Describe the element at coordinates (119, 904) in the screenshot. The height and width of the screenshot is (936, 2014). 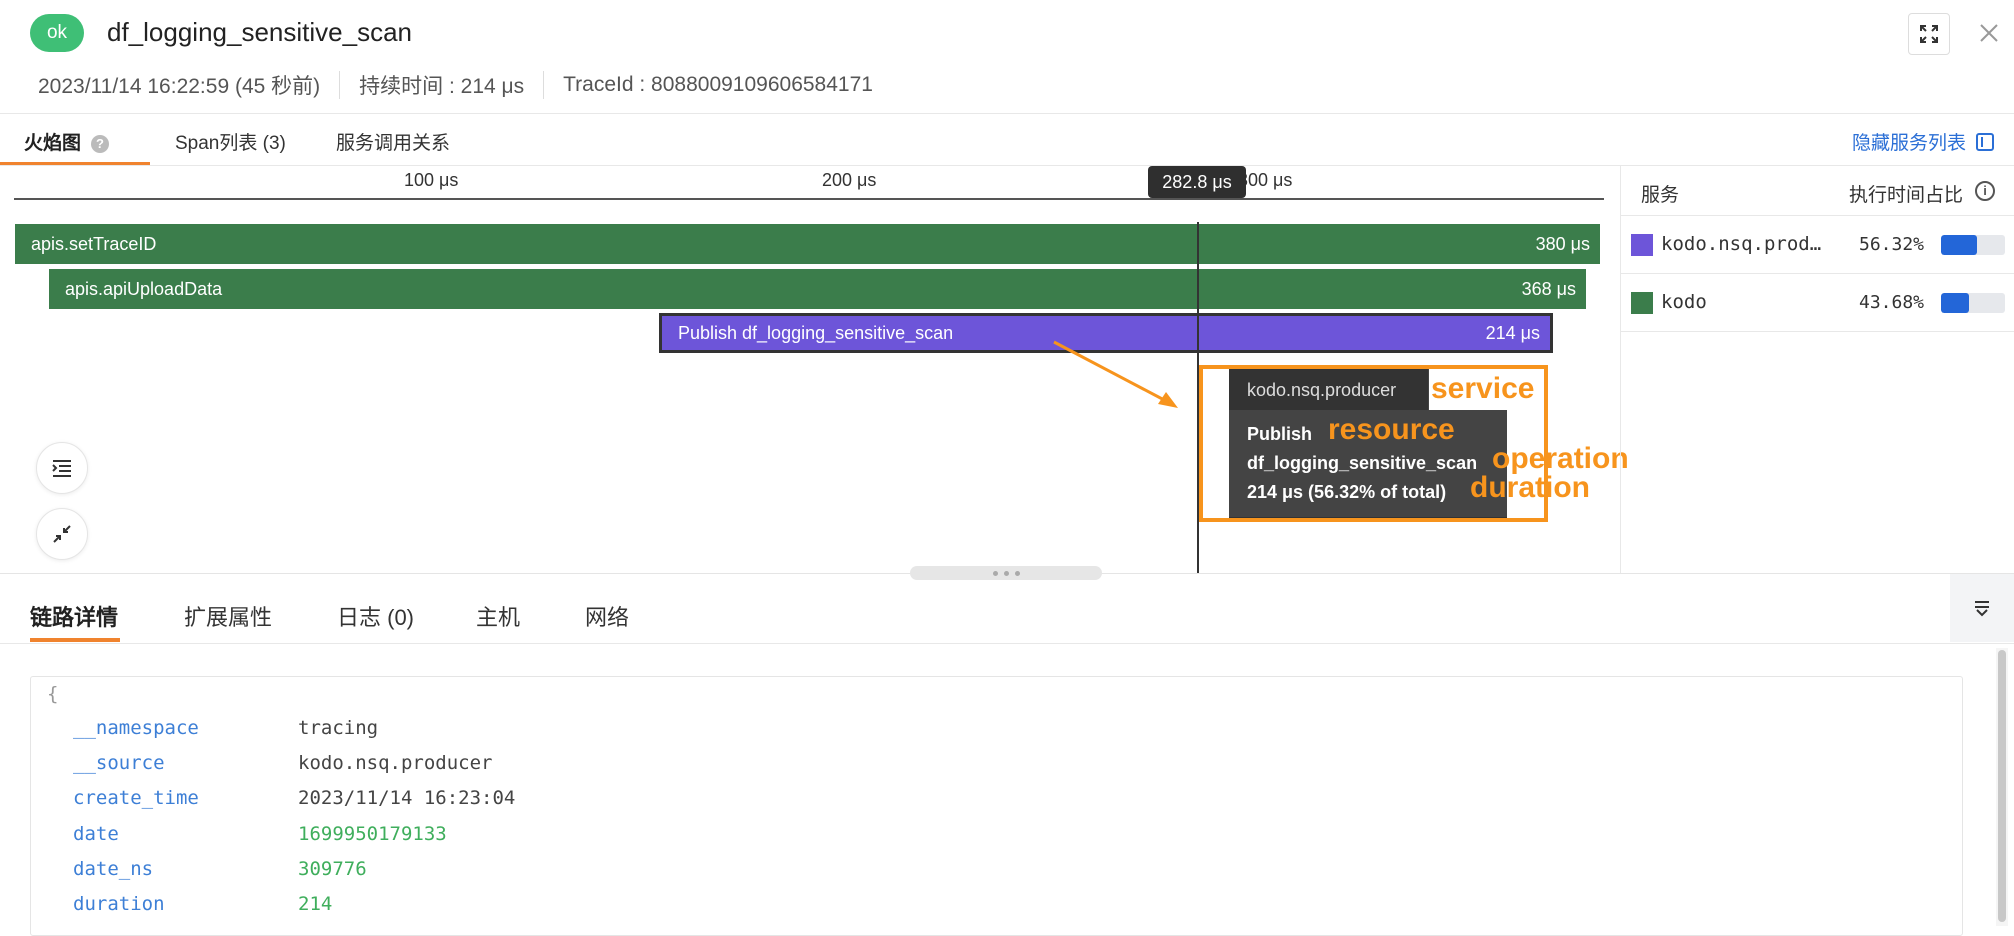
I see `json-key: duration` at that location.